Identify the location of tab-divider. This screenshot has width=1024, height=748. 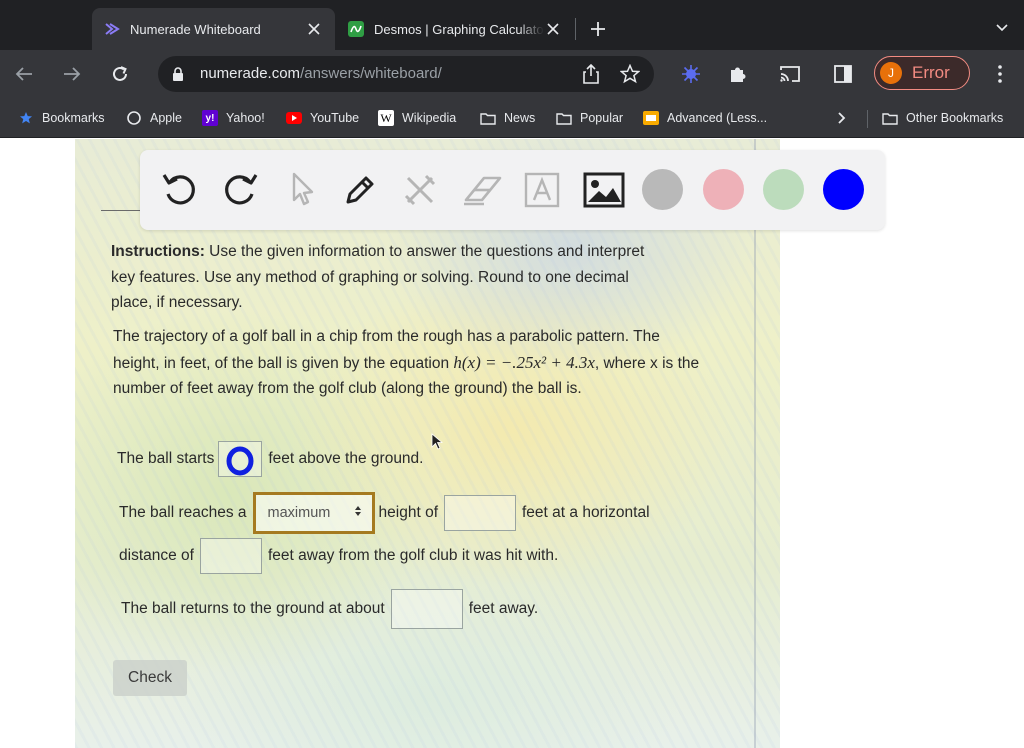
(575, 29).